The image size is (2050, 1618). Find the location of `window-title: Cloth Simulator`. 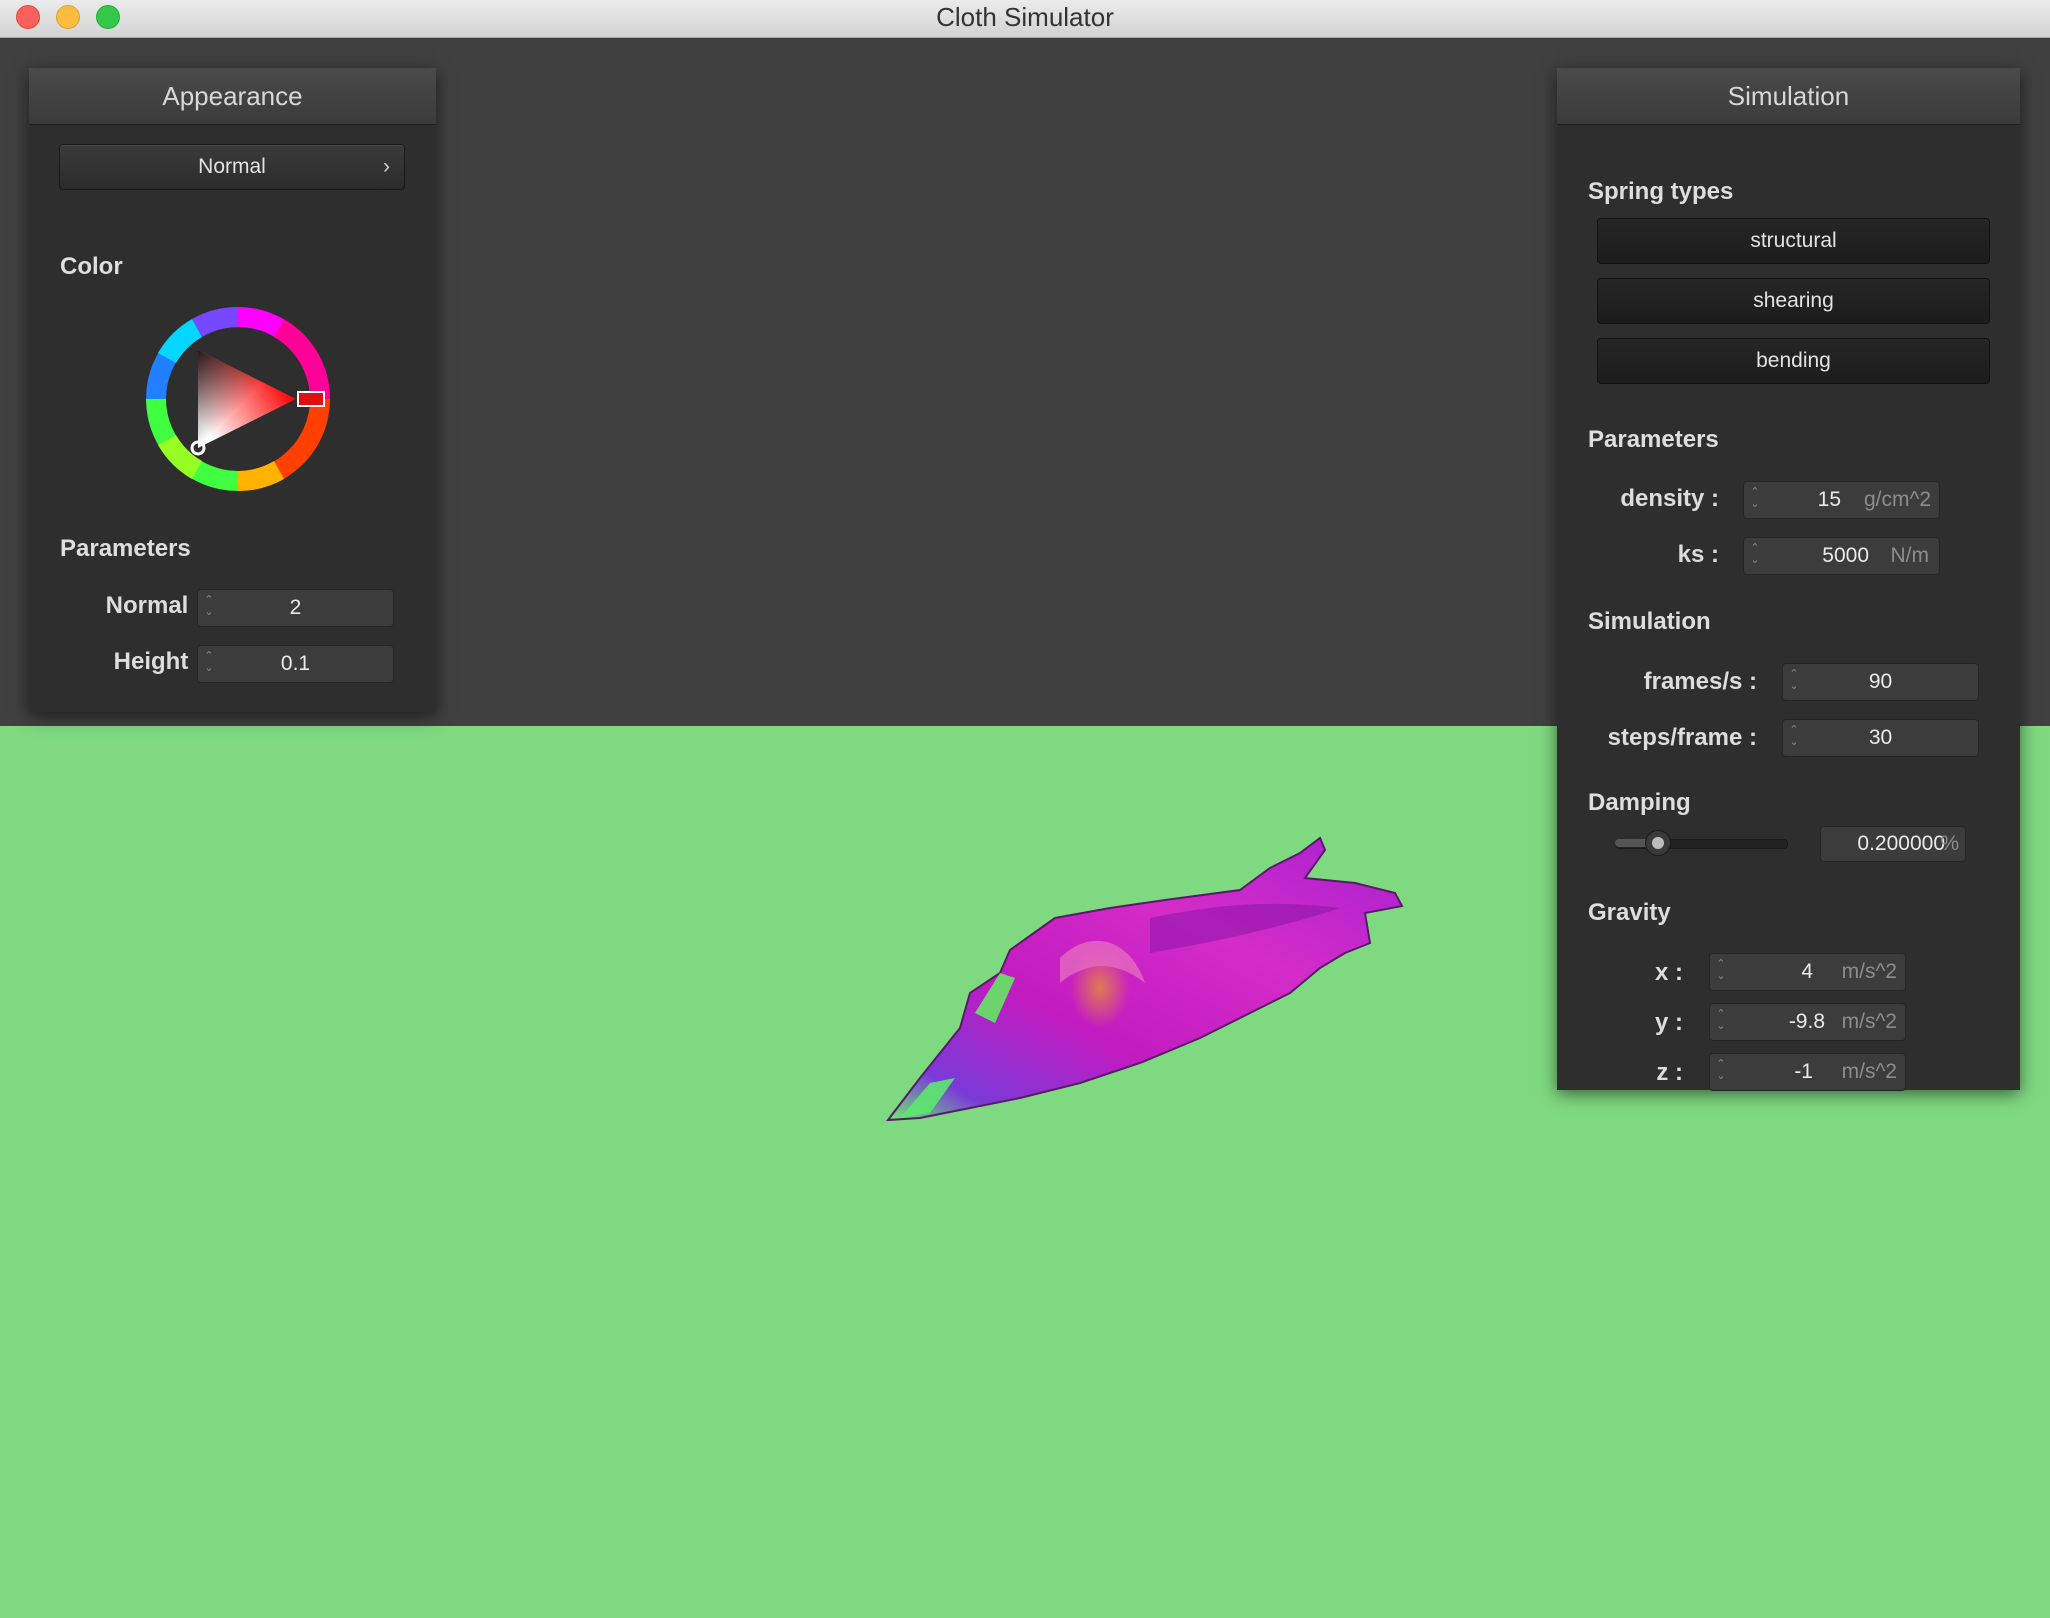

window-title: Cloth Simulator is located at coordinates (1025, 17).